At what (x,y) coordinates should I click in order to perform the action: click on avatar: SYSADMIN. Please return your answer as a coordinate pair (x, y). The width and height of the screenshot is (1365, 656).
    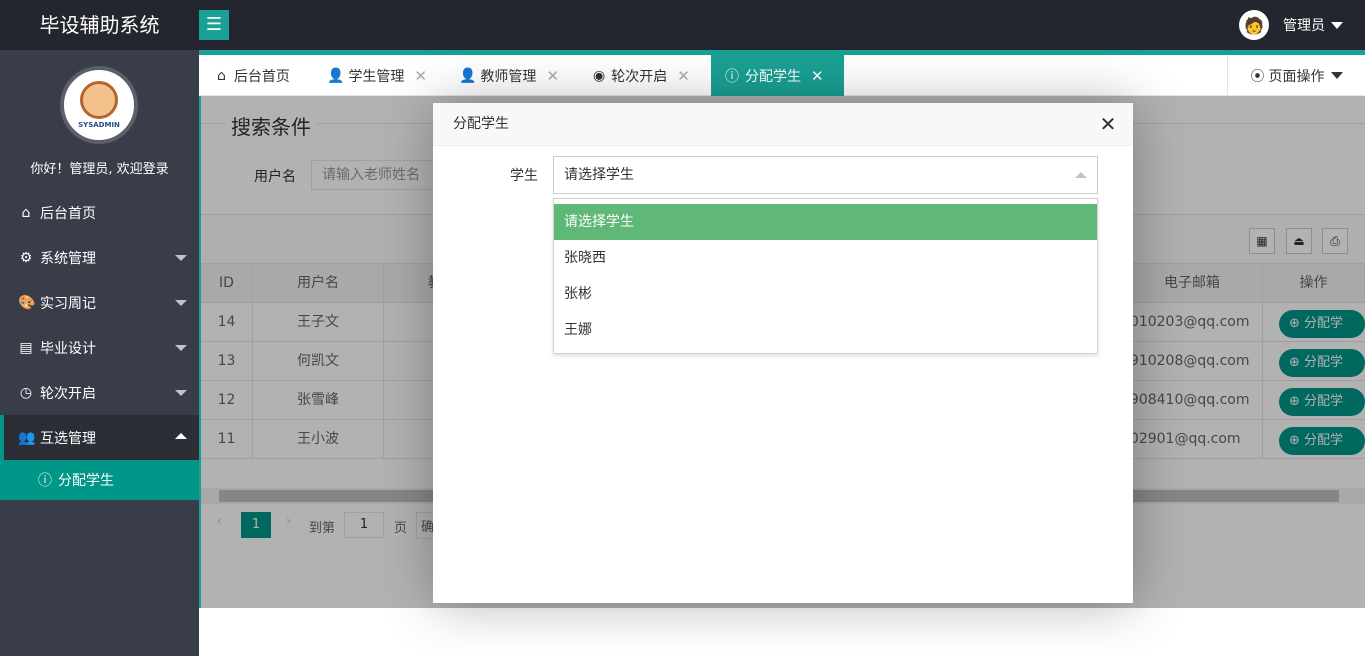
    Looking at the image, I should click on (99, 105).